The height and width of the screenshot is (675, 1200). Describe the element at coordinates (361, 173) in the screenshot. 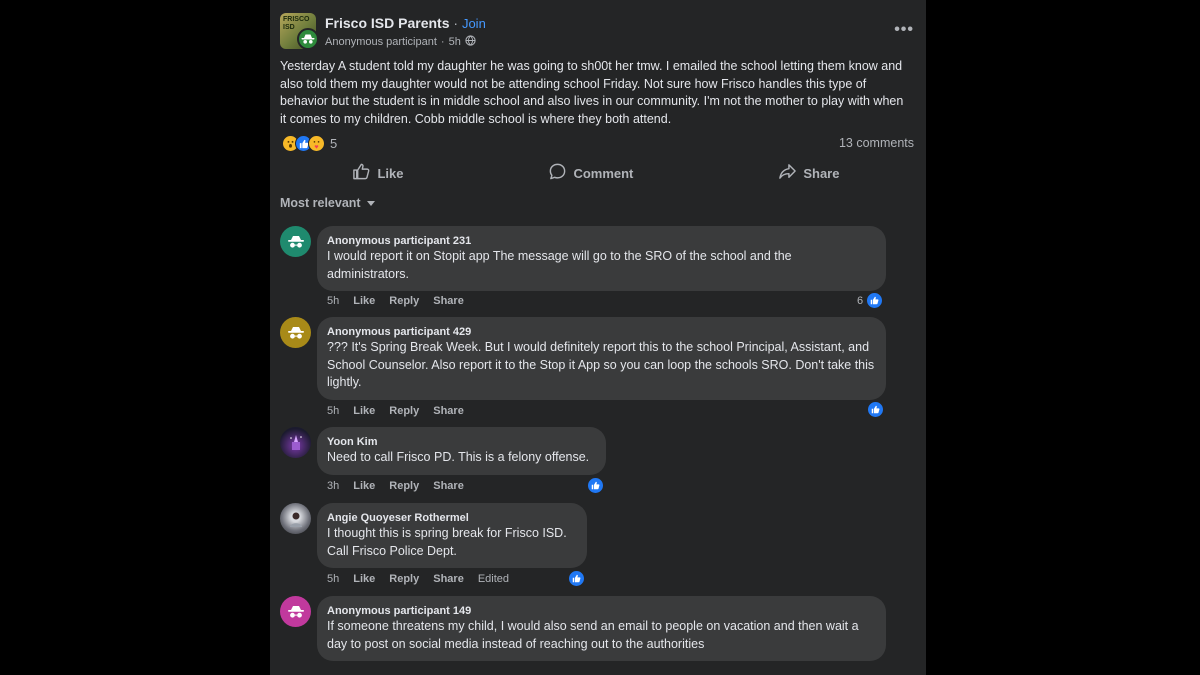

I see `thumbs-up-icon` at that location.